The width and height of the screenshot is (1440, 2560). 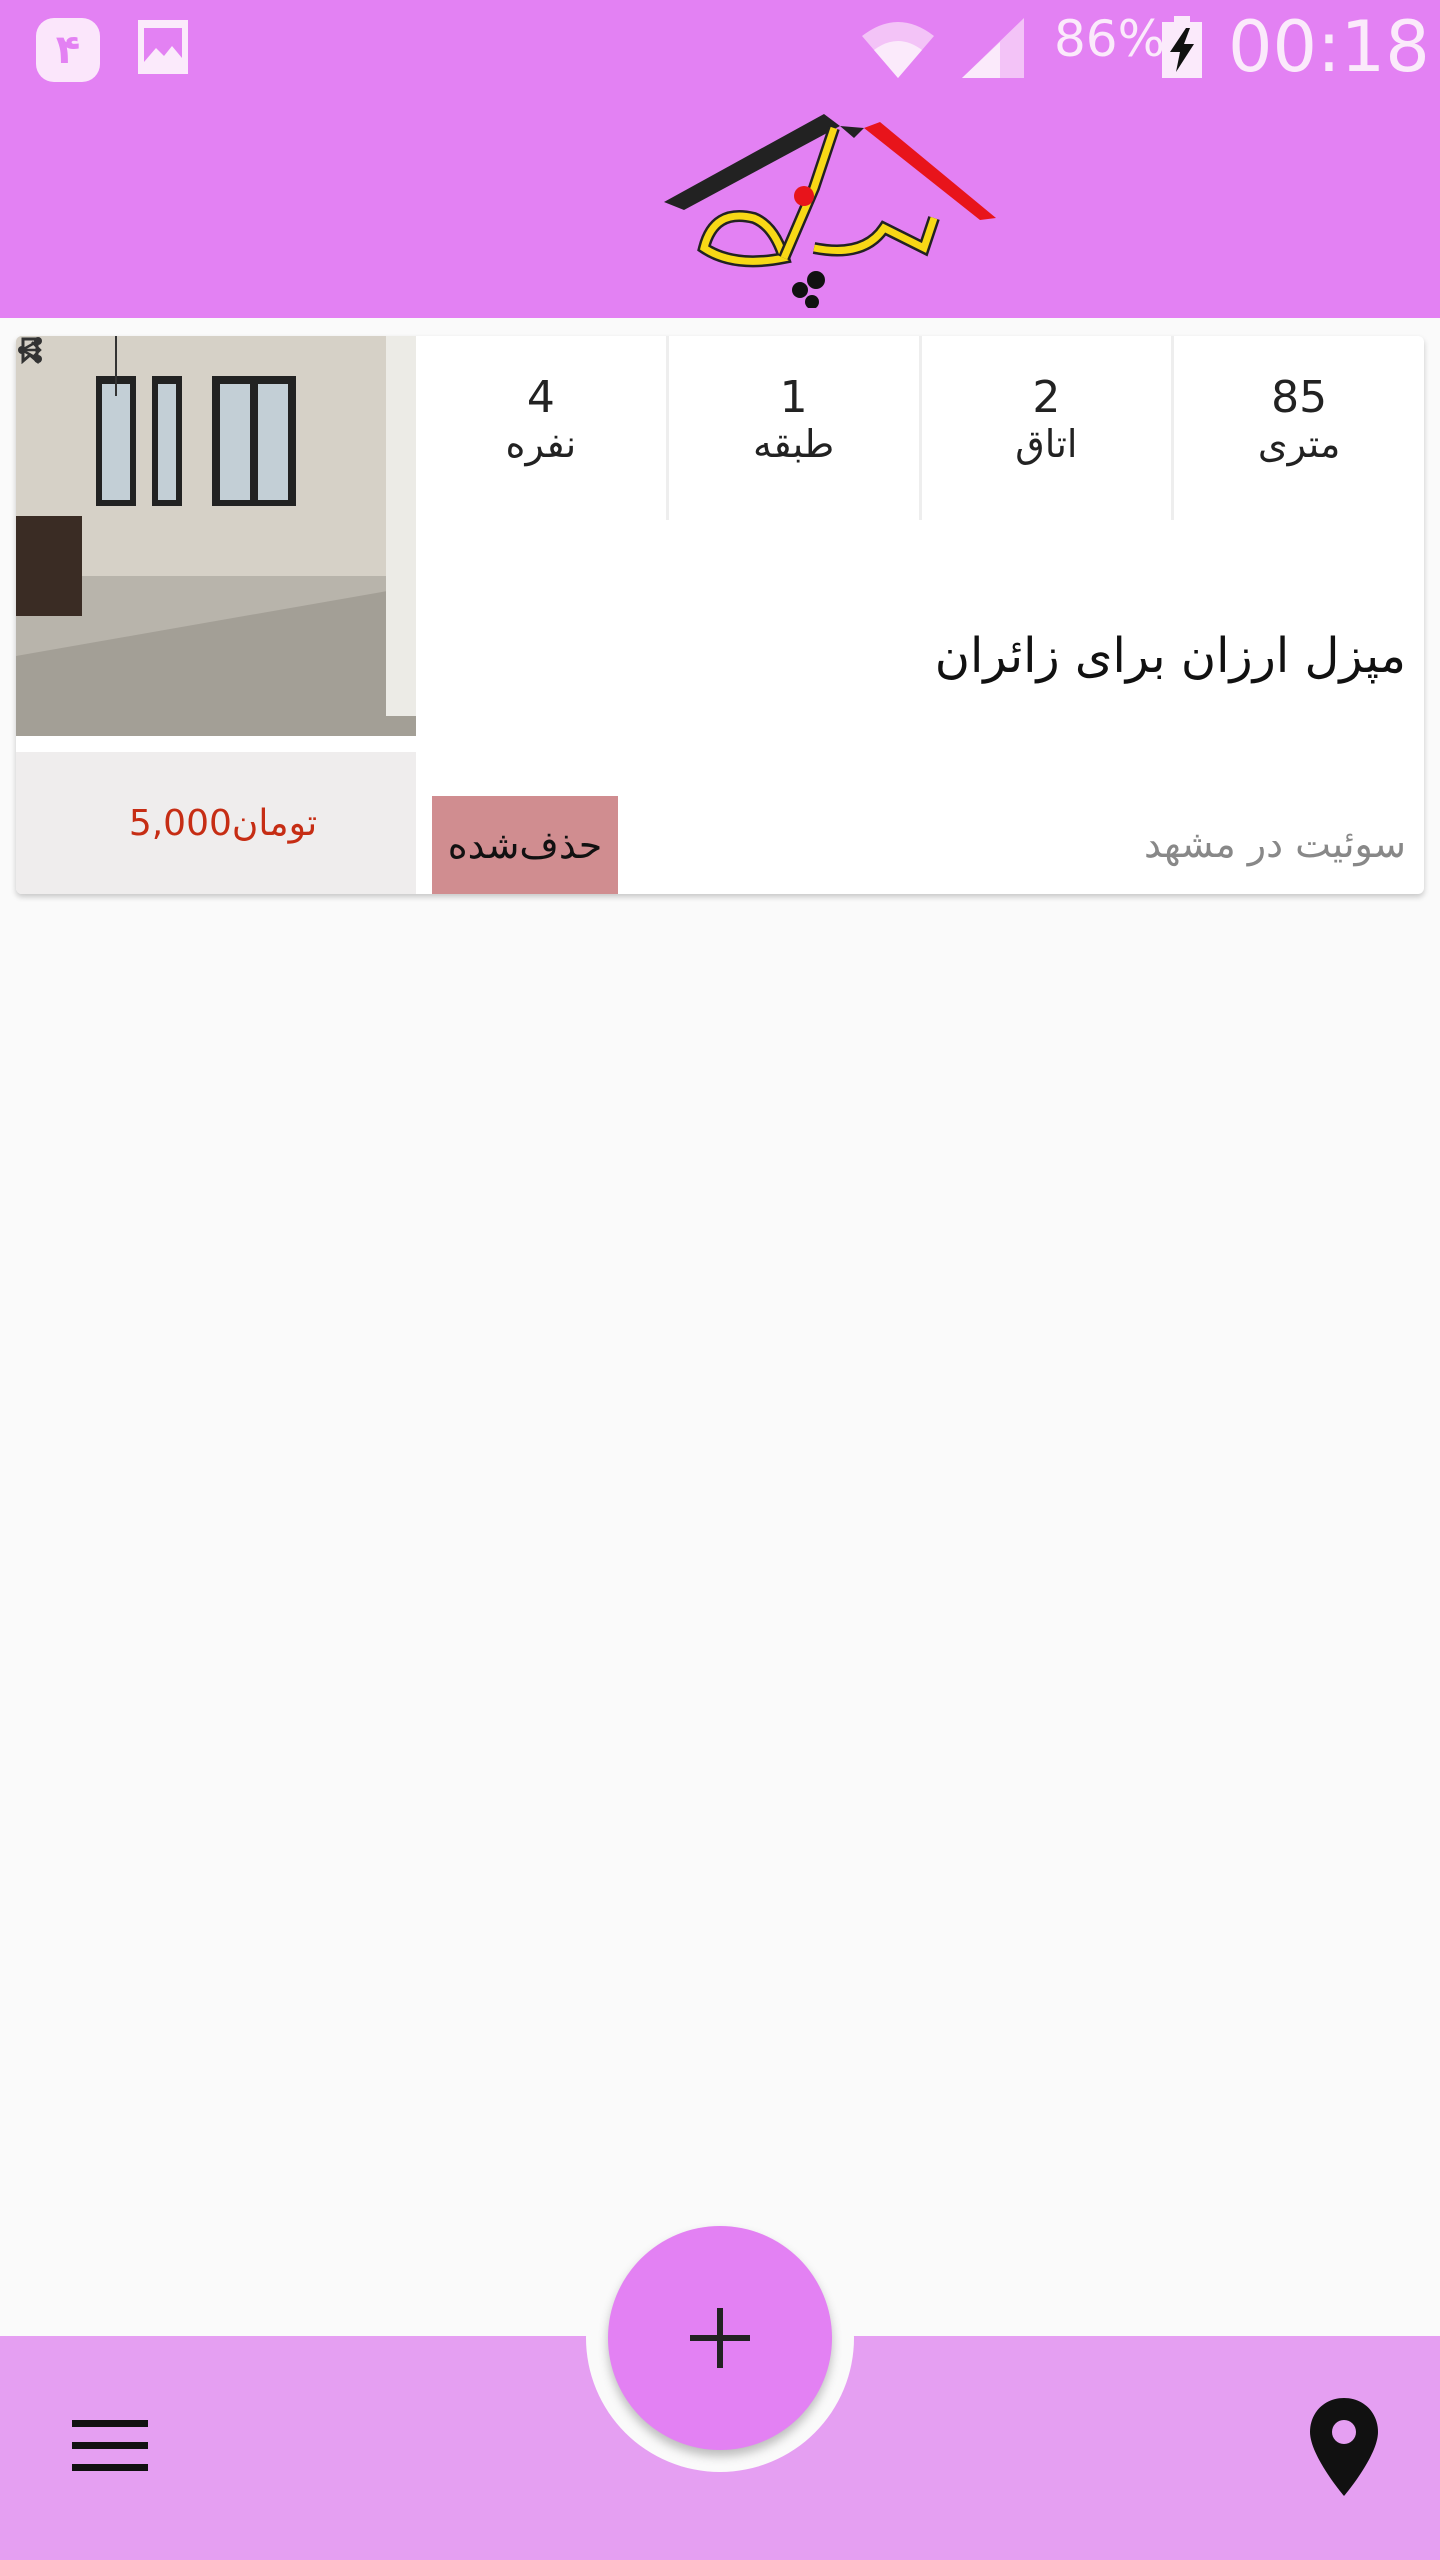 What do you see at coordinates (541, 444) in the screenshot?
I see `spec-label: نفره` at bounding box center [541, 444].